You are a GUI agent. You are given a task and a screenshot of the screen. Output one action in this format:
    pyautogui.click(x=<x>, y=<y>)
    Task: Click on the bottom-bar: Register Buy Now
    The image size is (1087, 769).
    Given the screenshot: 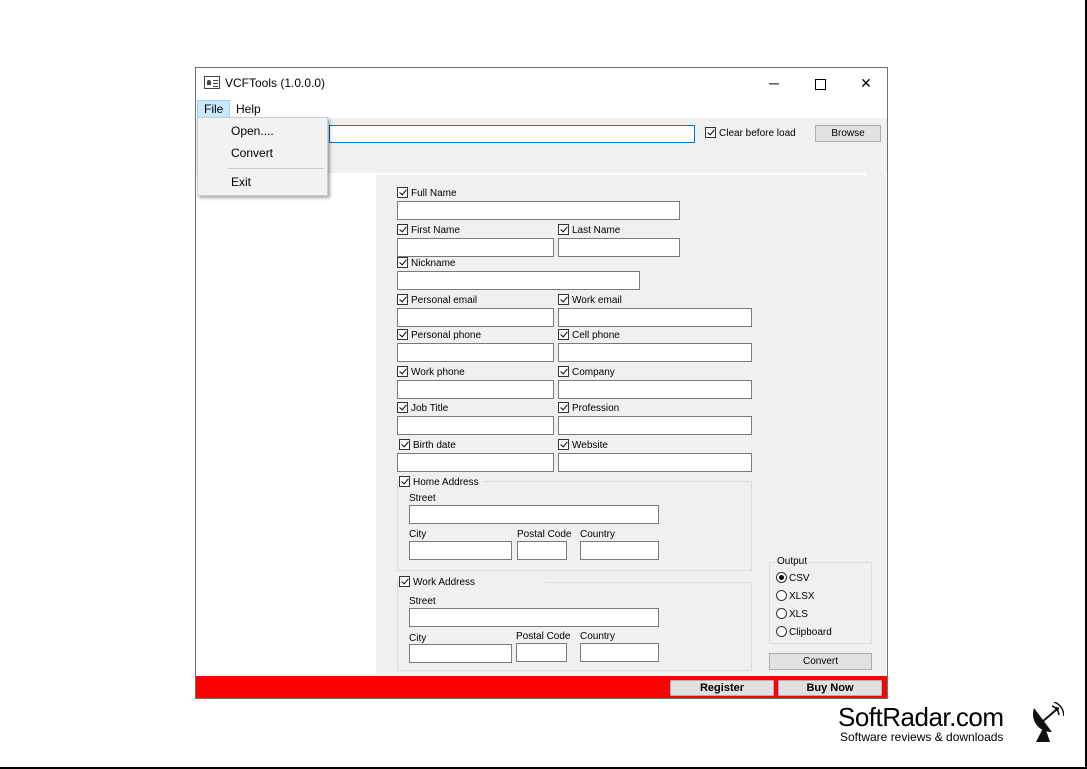 What is the action you would take?
    pyautogui.click(x=541, y=687)
    